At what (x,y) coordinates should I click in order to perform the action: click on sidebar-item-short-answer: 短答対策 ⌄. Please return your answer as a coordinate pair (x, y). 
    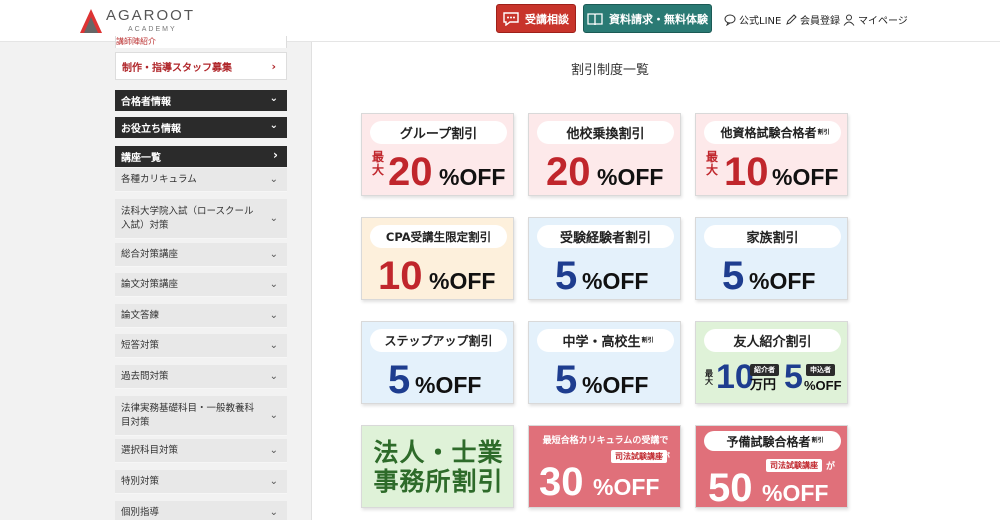
    Looking at the image, I should click on (201, 346).